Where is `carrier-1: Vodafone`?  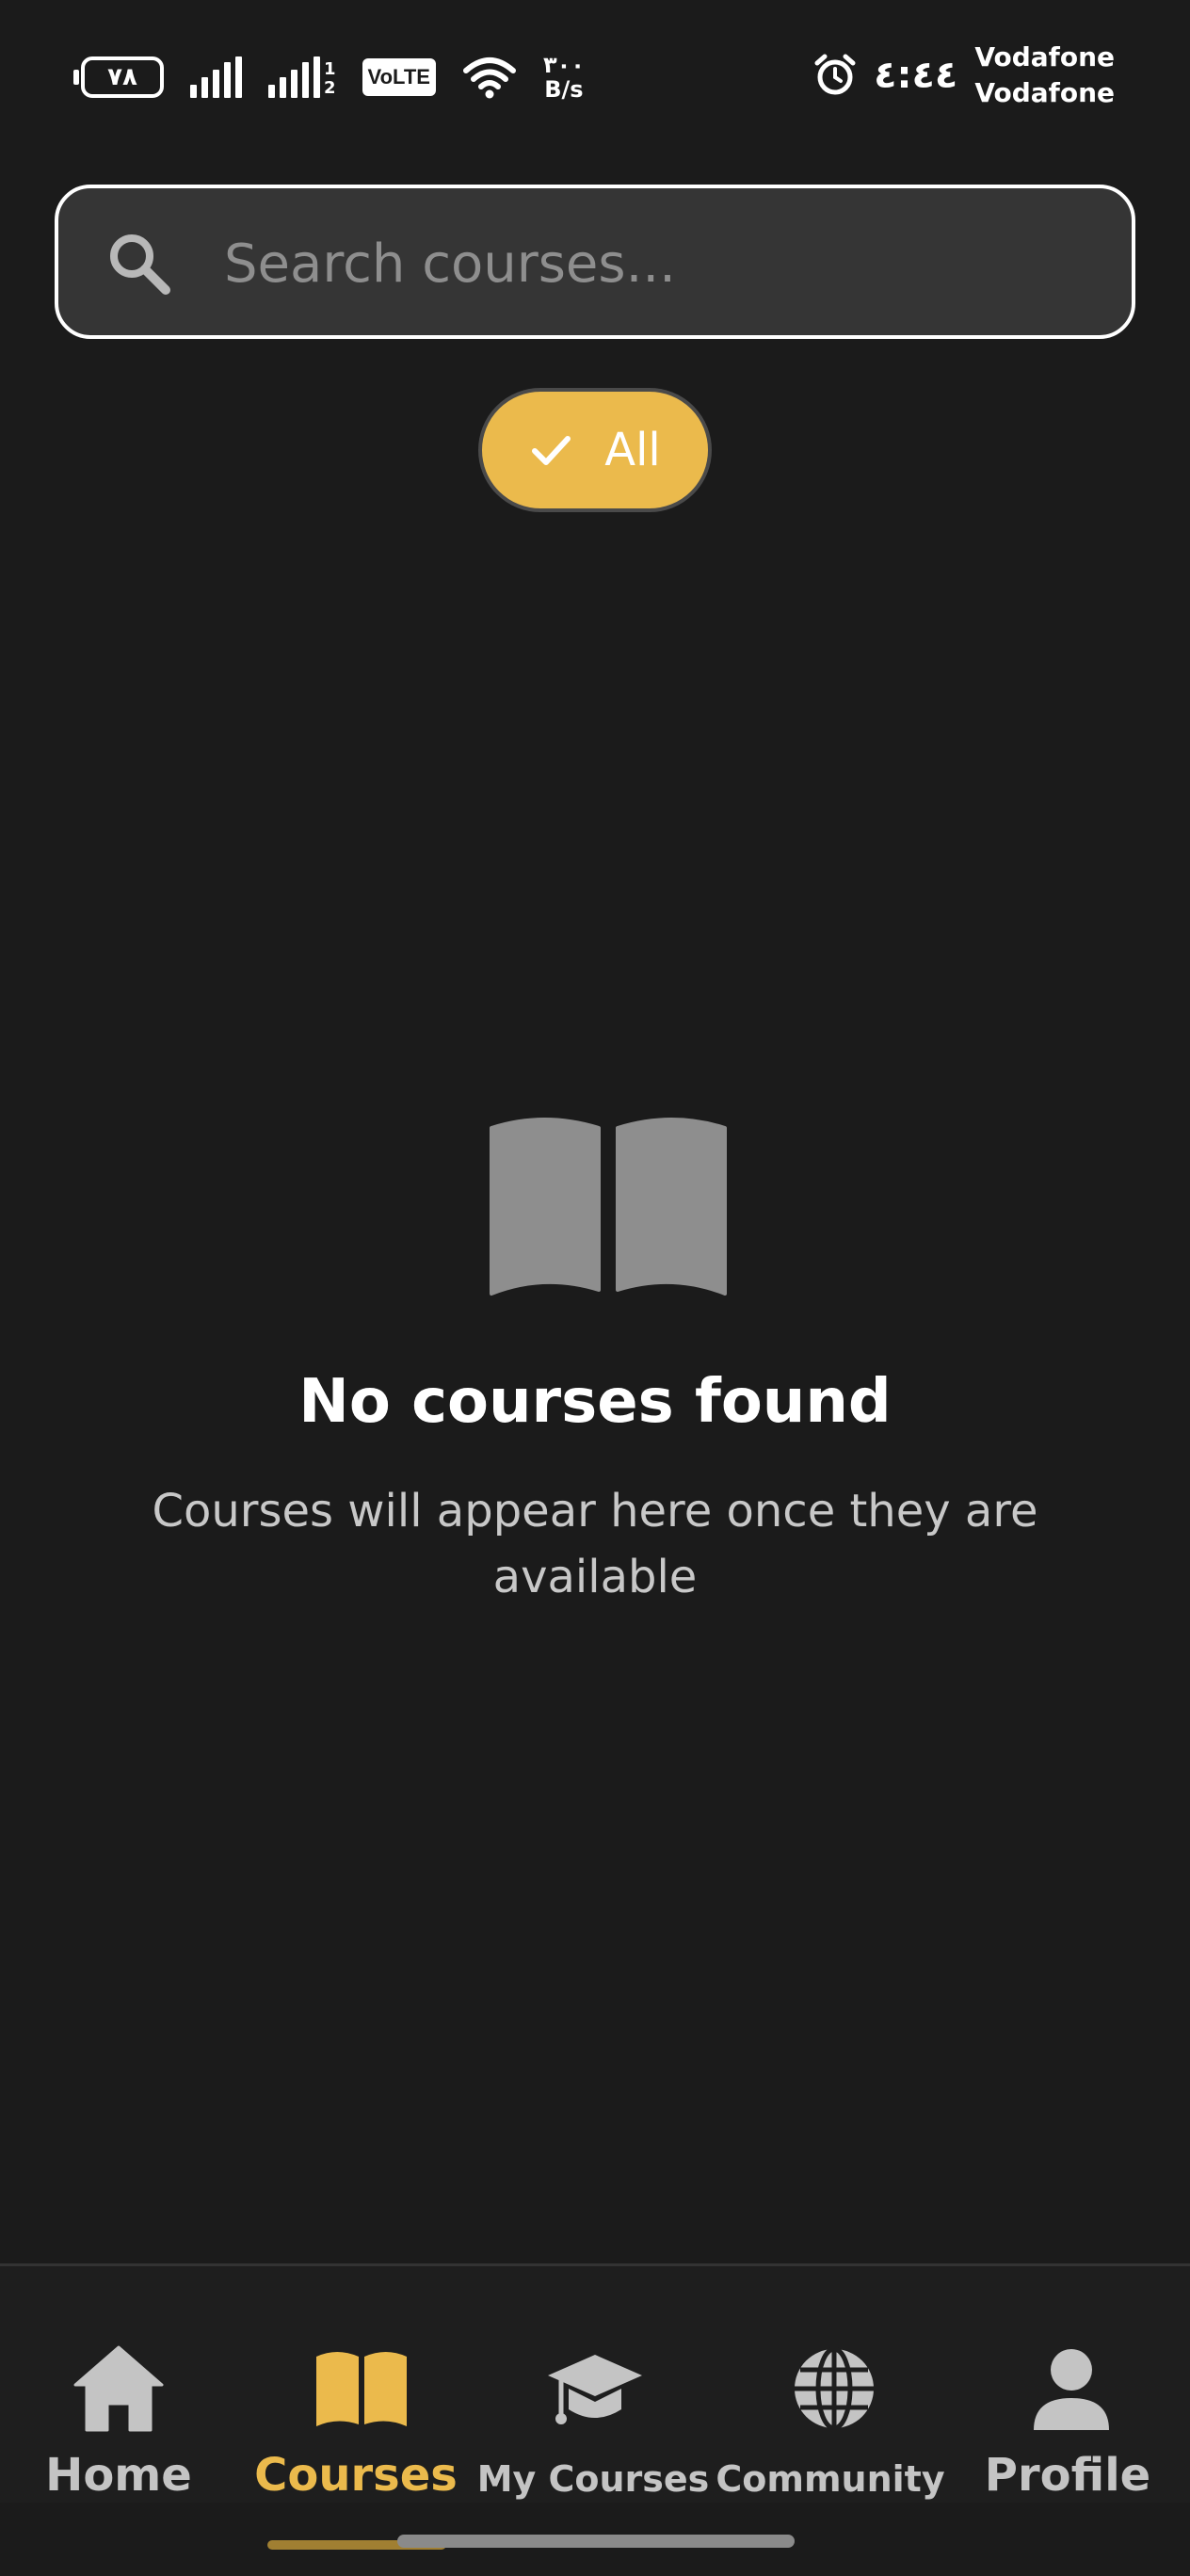
carrier-1: Vodafone is located at coordinates (1045, 56).